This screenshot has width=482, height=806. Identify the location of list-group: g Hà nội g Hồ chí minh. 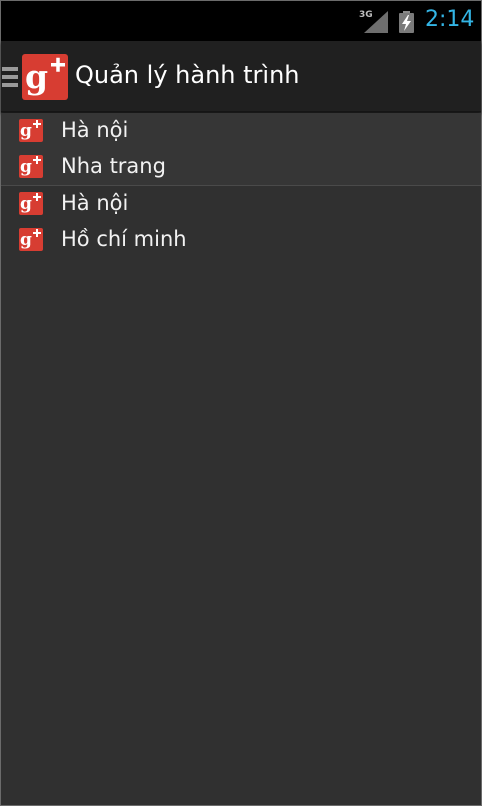
(241, 222).